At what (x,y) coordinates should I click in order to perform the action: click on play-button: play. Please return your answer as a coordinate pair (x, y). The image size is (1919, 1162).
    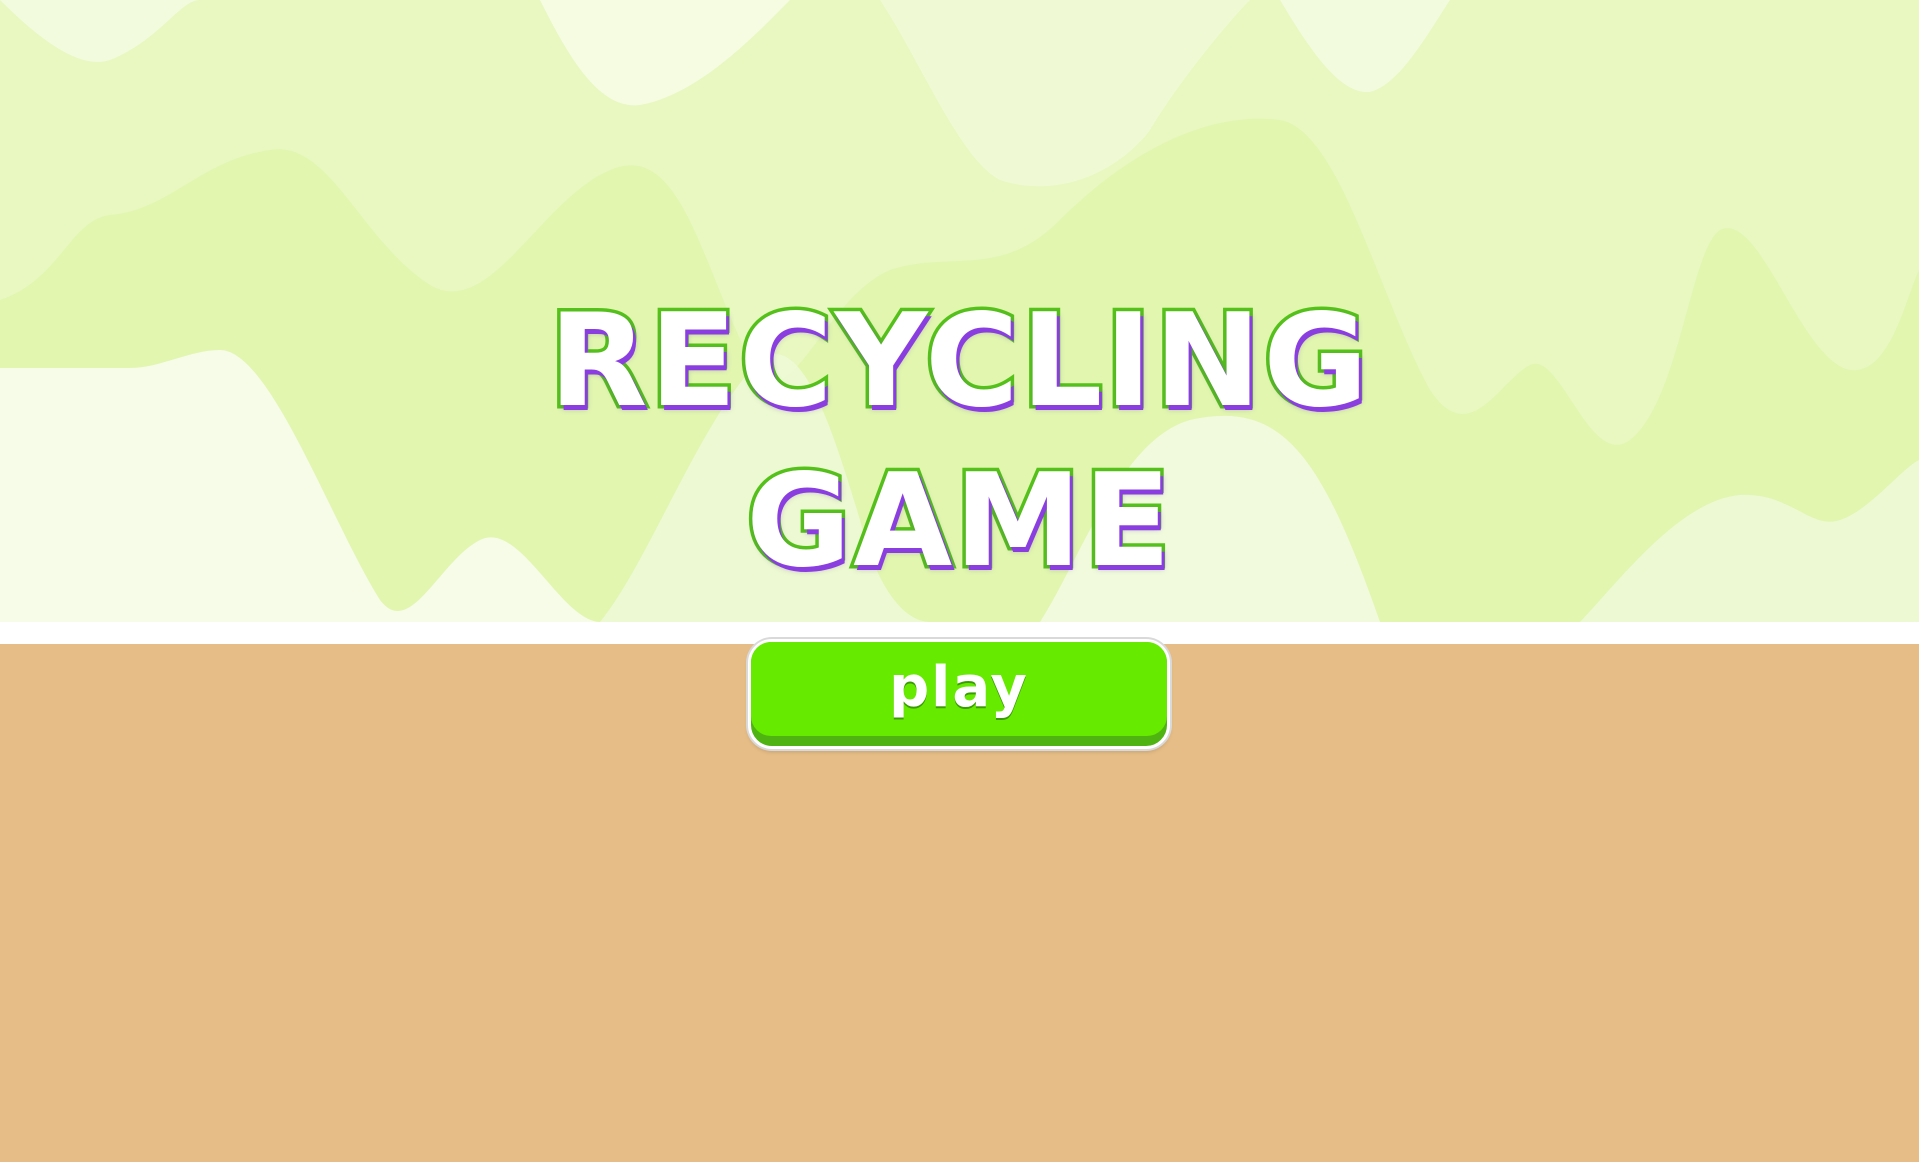
    Looking at the image, I should click on (959, 694).